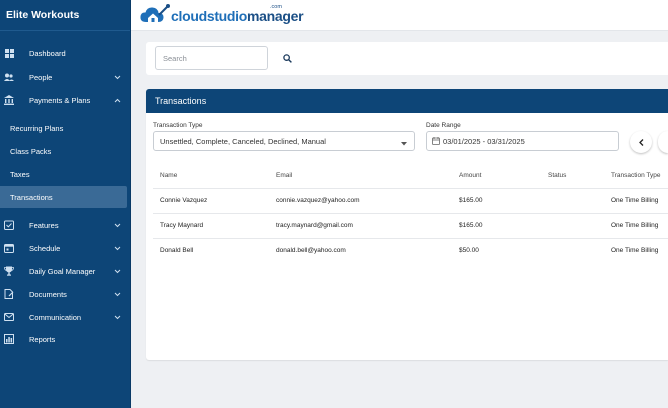  I want to click on column-header-status: Status, so click(557, 175).